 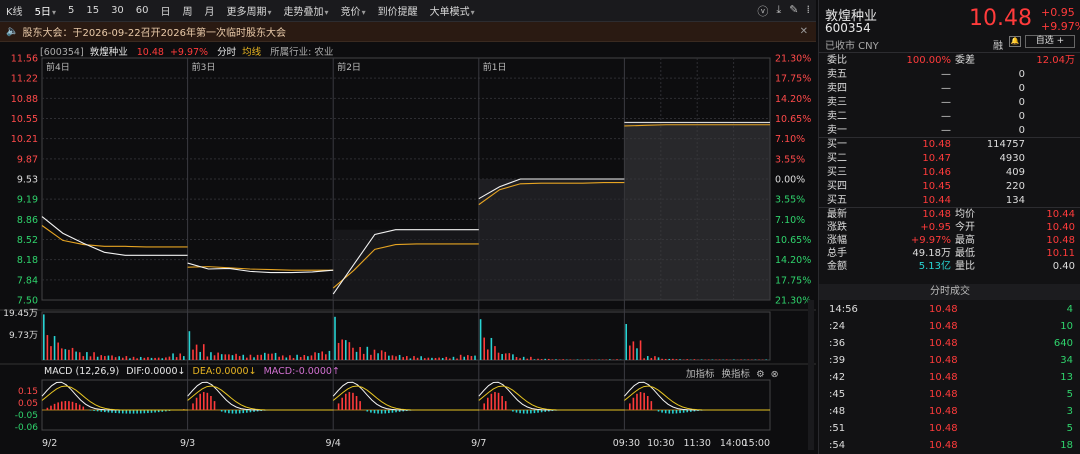 I want to click on stat-row: 最新 10.48 均价 10.44, so click(x=949, y=215).